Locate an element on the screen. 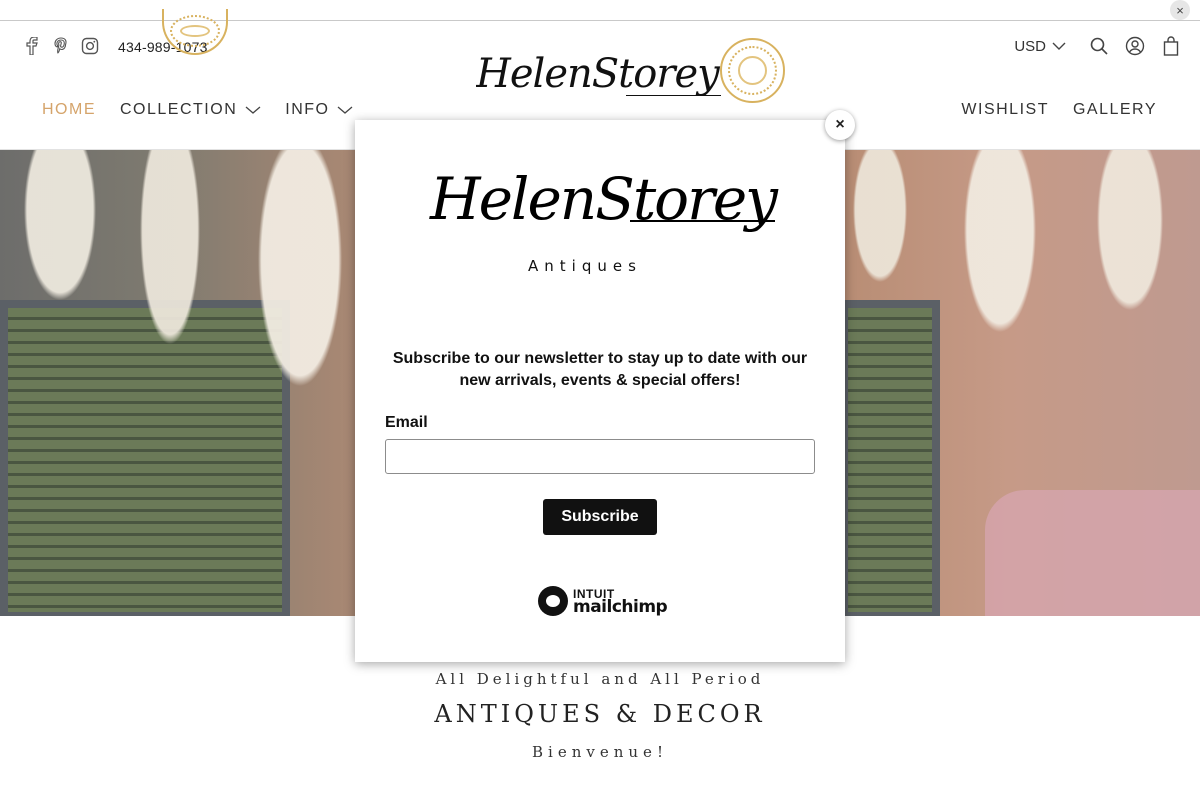  mailchimp-logo-icon is located at coordinates (553, 601).